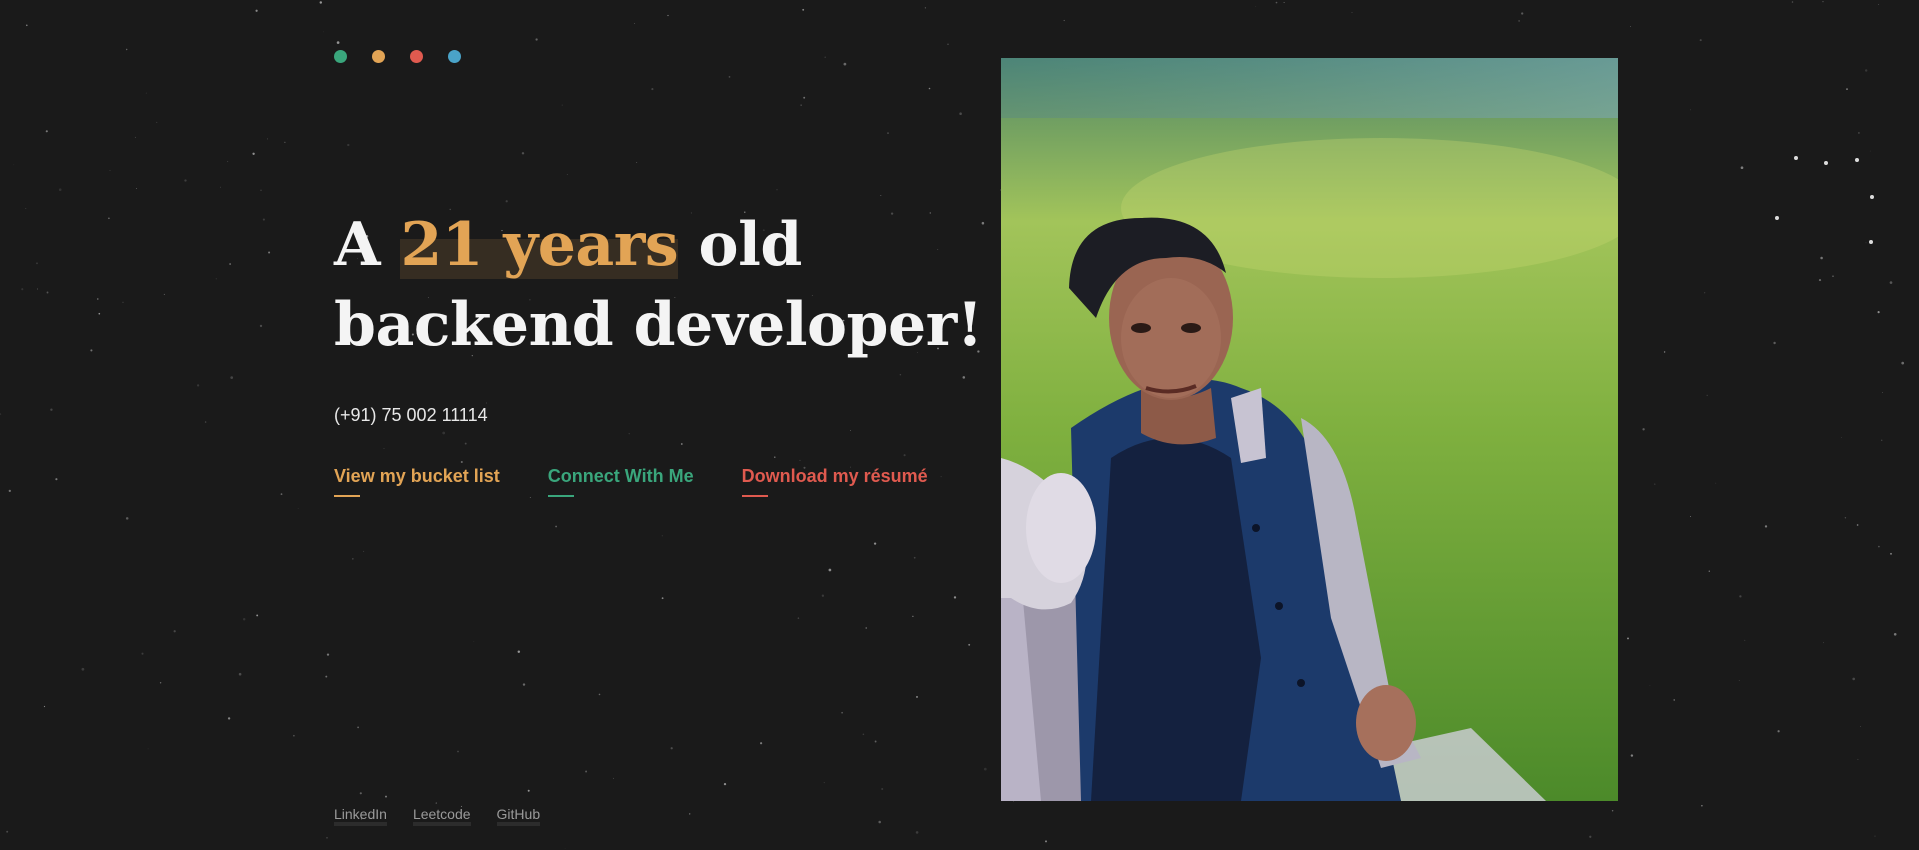 This screenshot has height=850, width=1919. What do you see at coordinates (441, 816) in the screenshot?
I see `leetcode-link: Leetcode` at bounding box center [441, 816].